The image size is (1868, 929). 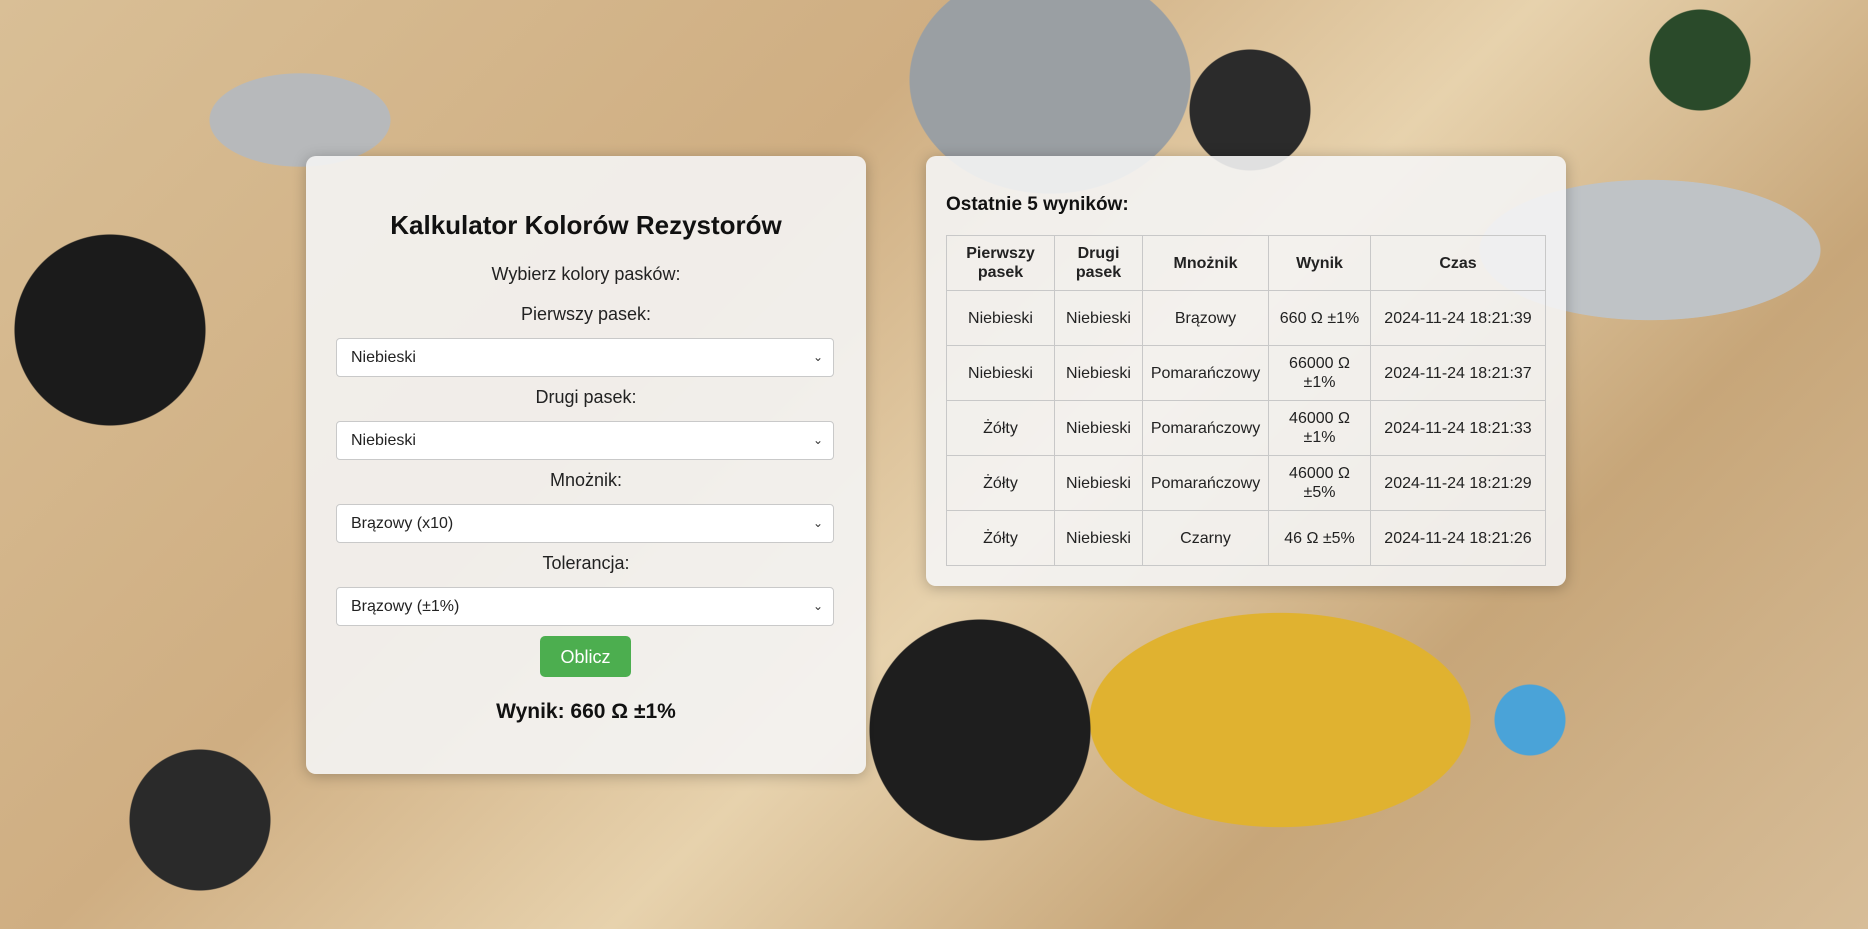 I want to click on cell-multiplier: Czarny, so click(x=1205, y=538).